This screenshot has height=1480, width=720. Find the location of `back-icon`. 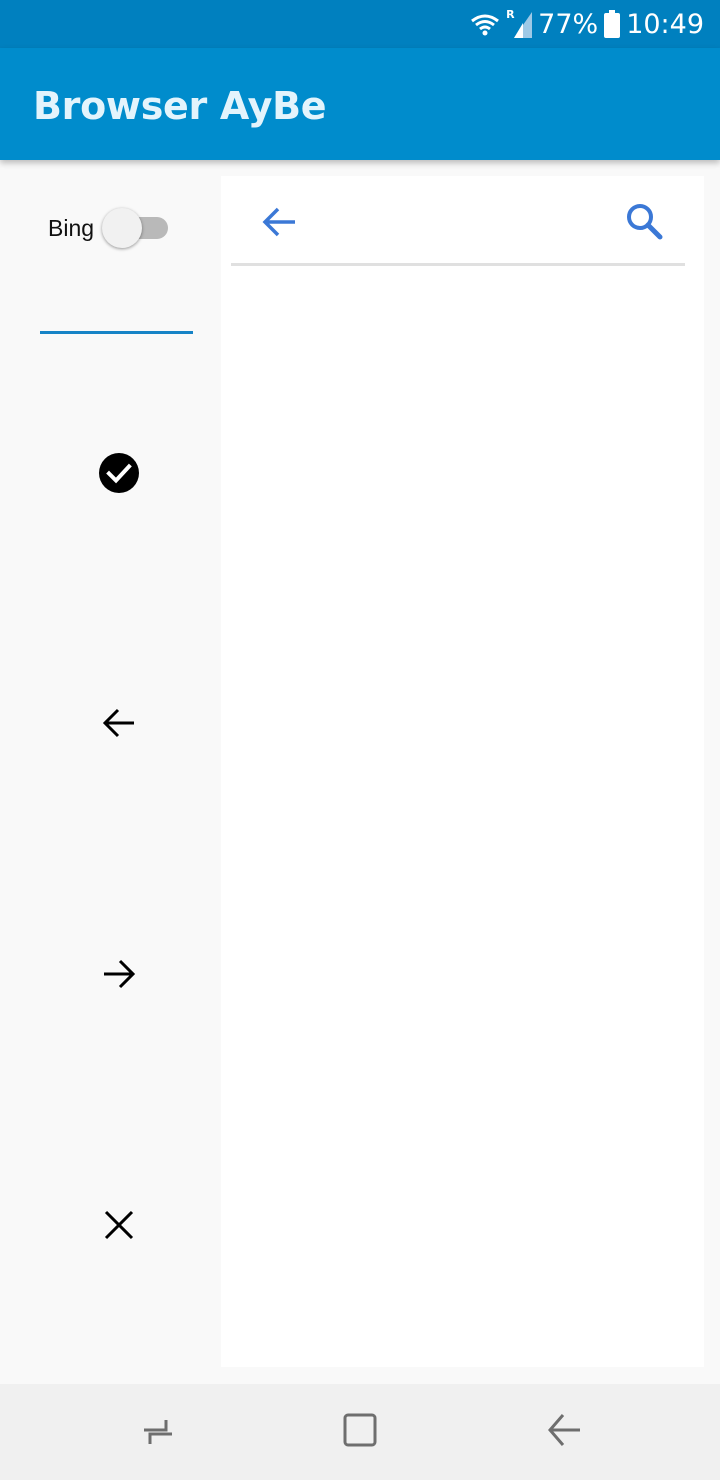

back-icon is located at coordinates (562, 1432).